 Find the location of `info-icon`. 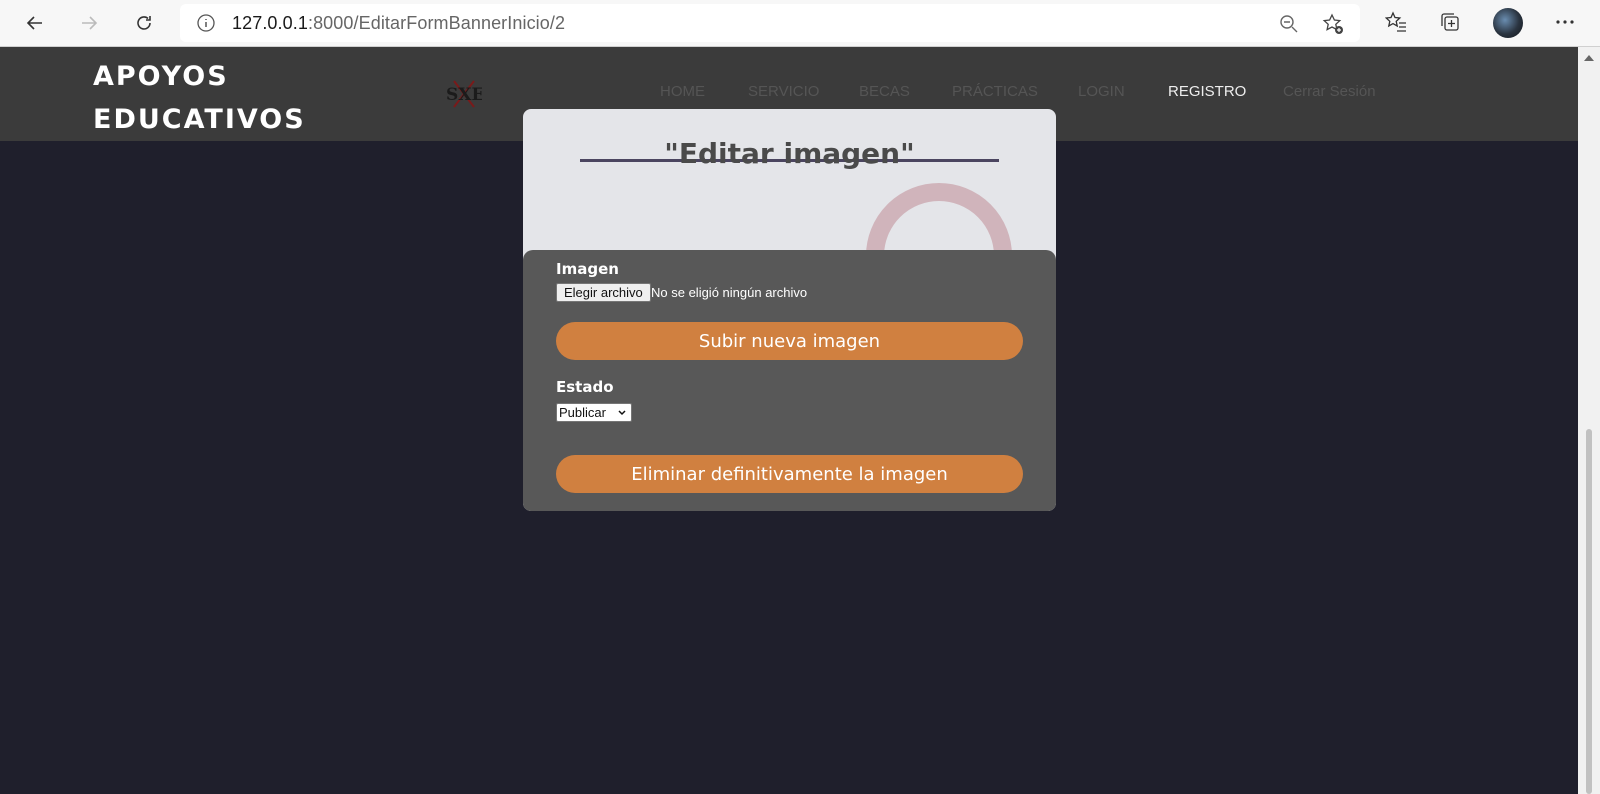

info-icon is located at coordinates (206, 23).